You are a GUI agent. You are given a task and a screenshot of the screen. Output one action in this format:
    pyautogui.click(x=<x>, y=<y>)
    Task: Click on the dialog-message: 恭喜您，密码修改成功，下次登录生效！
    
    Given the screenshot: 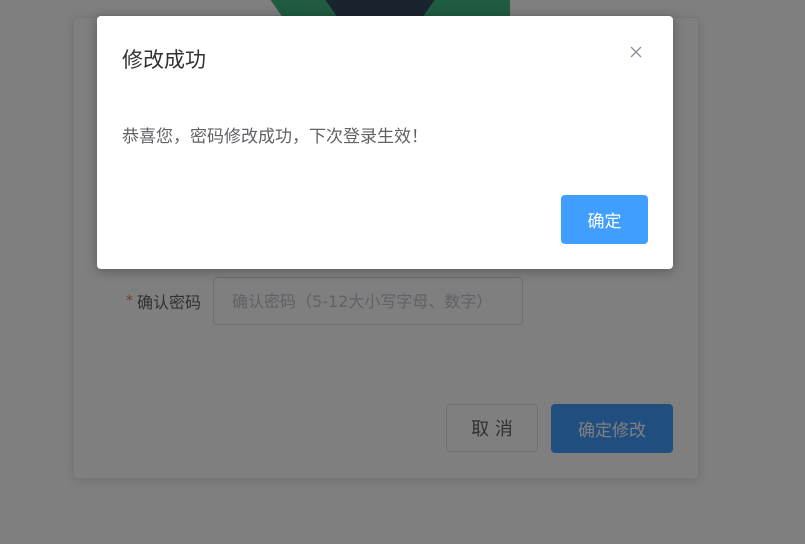 What is the action you would take?
    pyautogui.click(x=275, y=137)
    